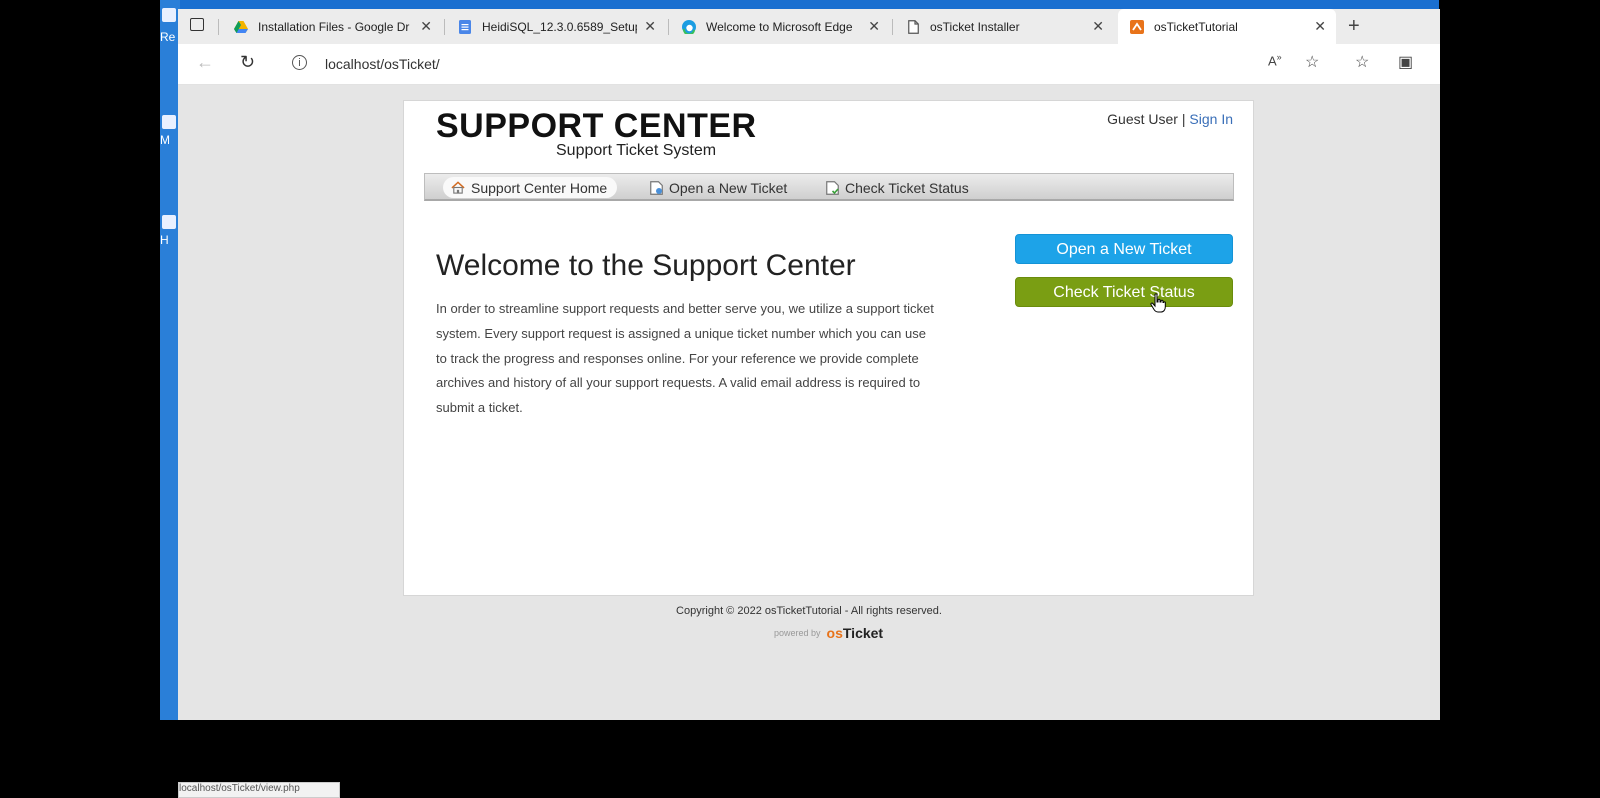 The width and height of the screenshot is (1600, 798). I want to click on new-tab-icon: +, so click(1354, 26).